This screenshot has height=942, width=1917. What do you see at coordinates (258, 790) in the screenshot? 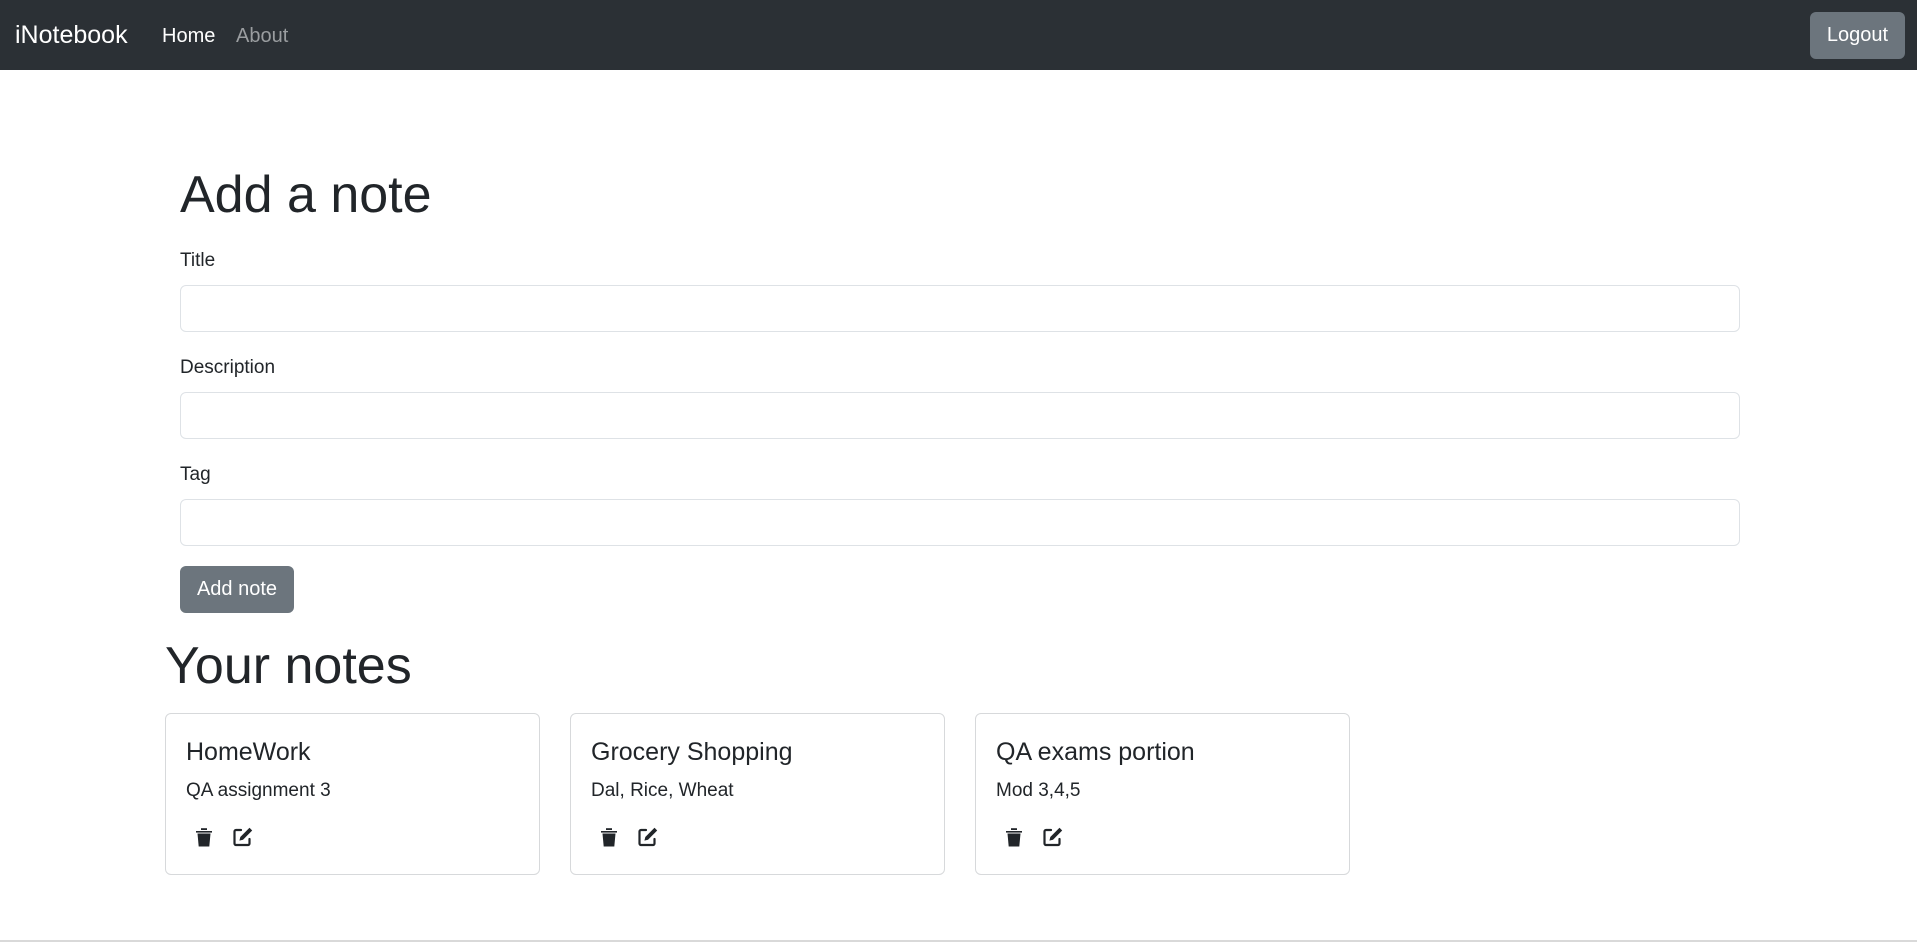
I see `note-description: QA assignment 3` at bounding box center [258, 790].